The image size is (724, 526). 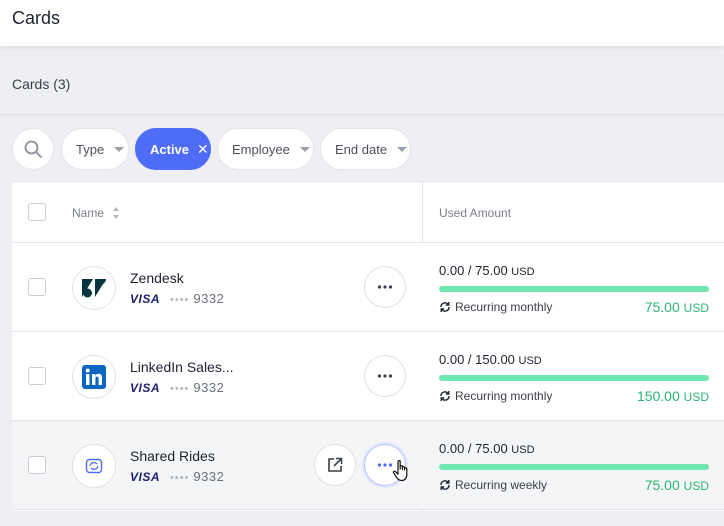 I want to click on filter-end-date-label: End date, so click(x=361, y=149).